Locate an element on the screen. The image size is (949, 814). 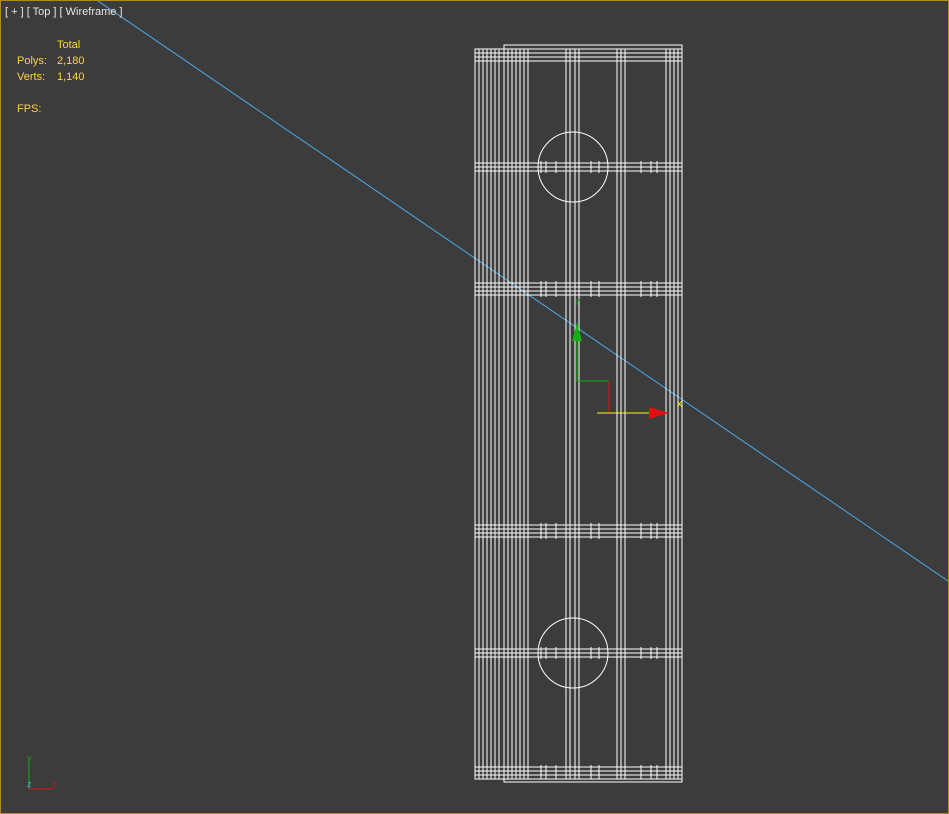
viewport-label: [ + ] [ Top ] [ Wireframe ] is located at coordinates (64, 12).